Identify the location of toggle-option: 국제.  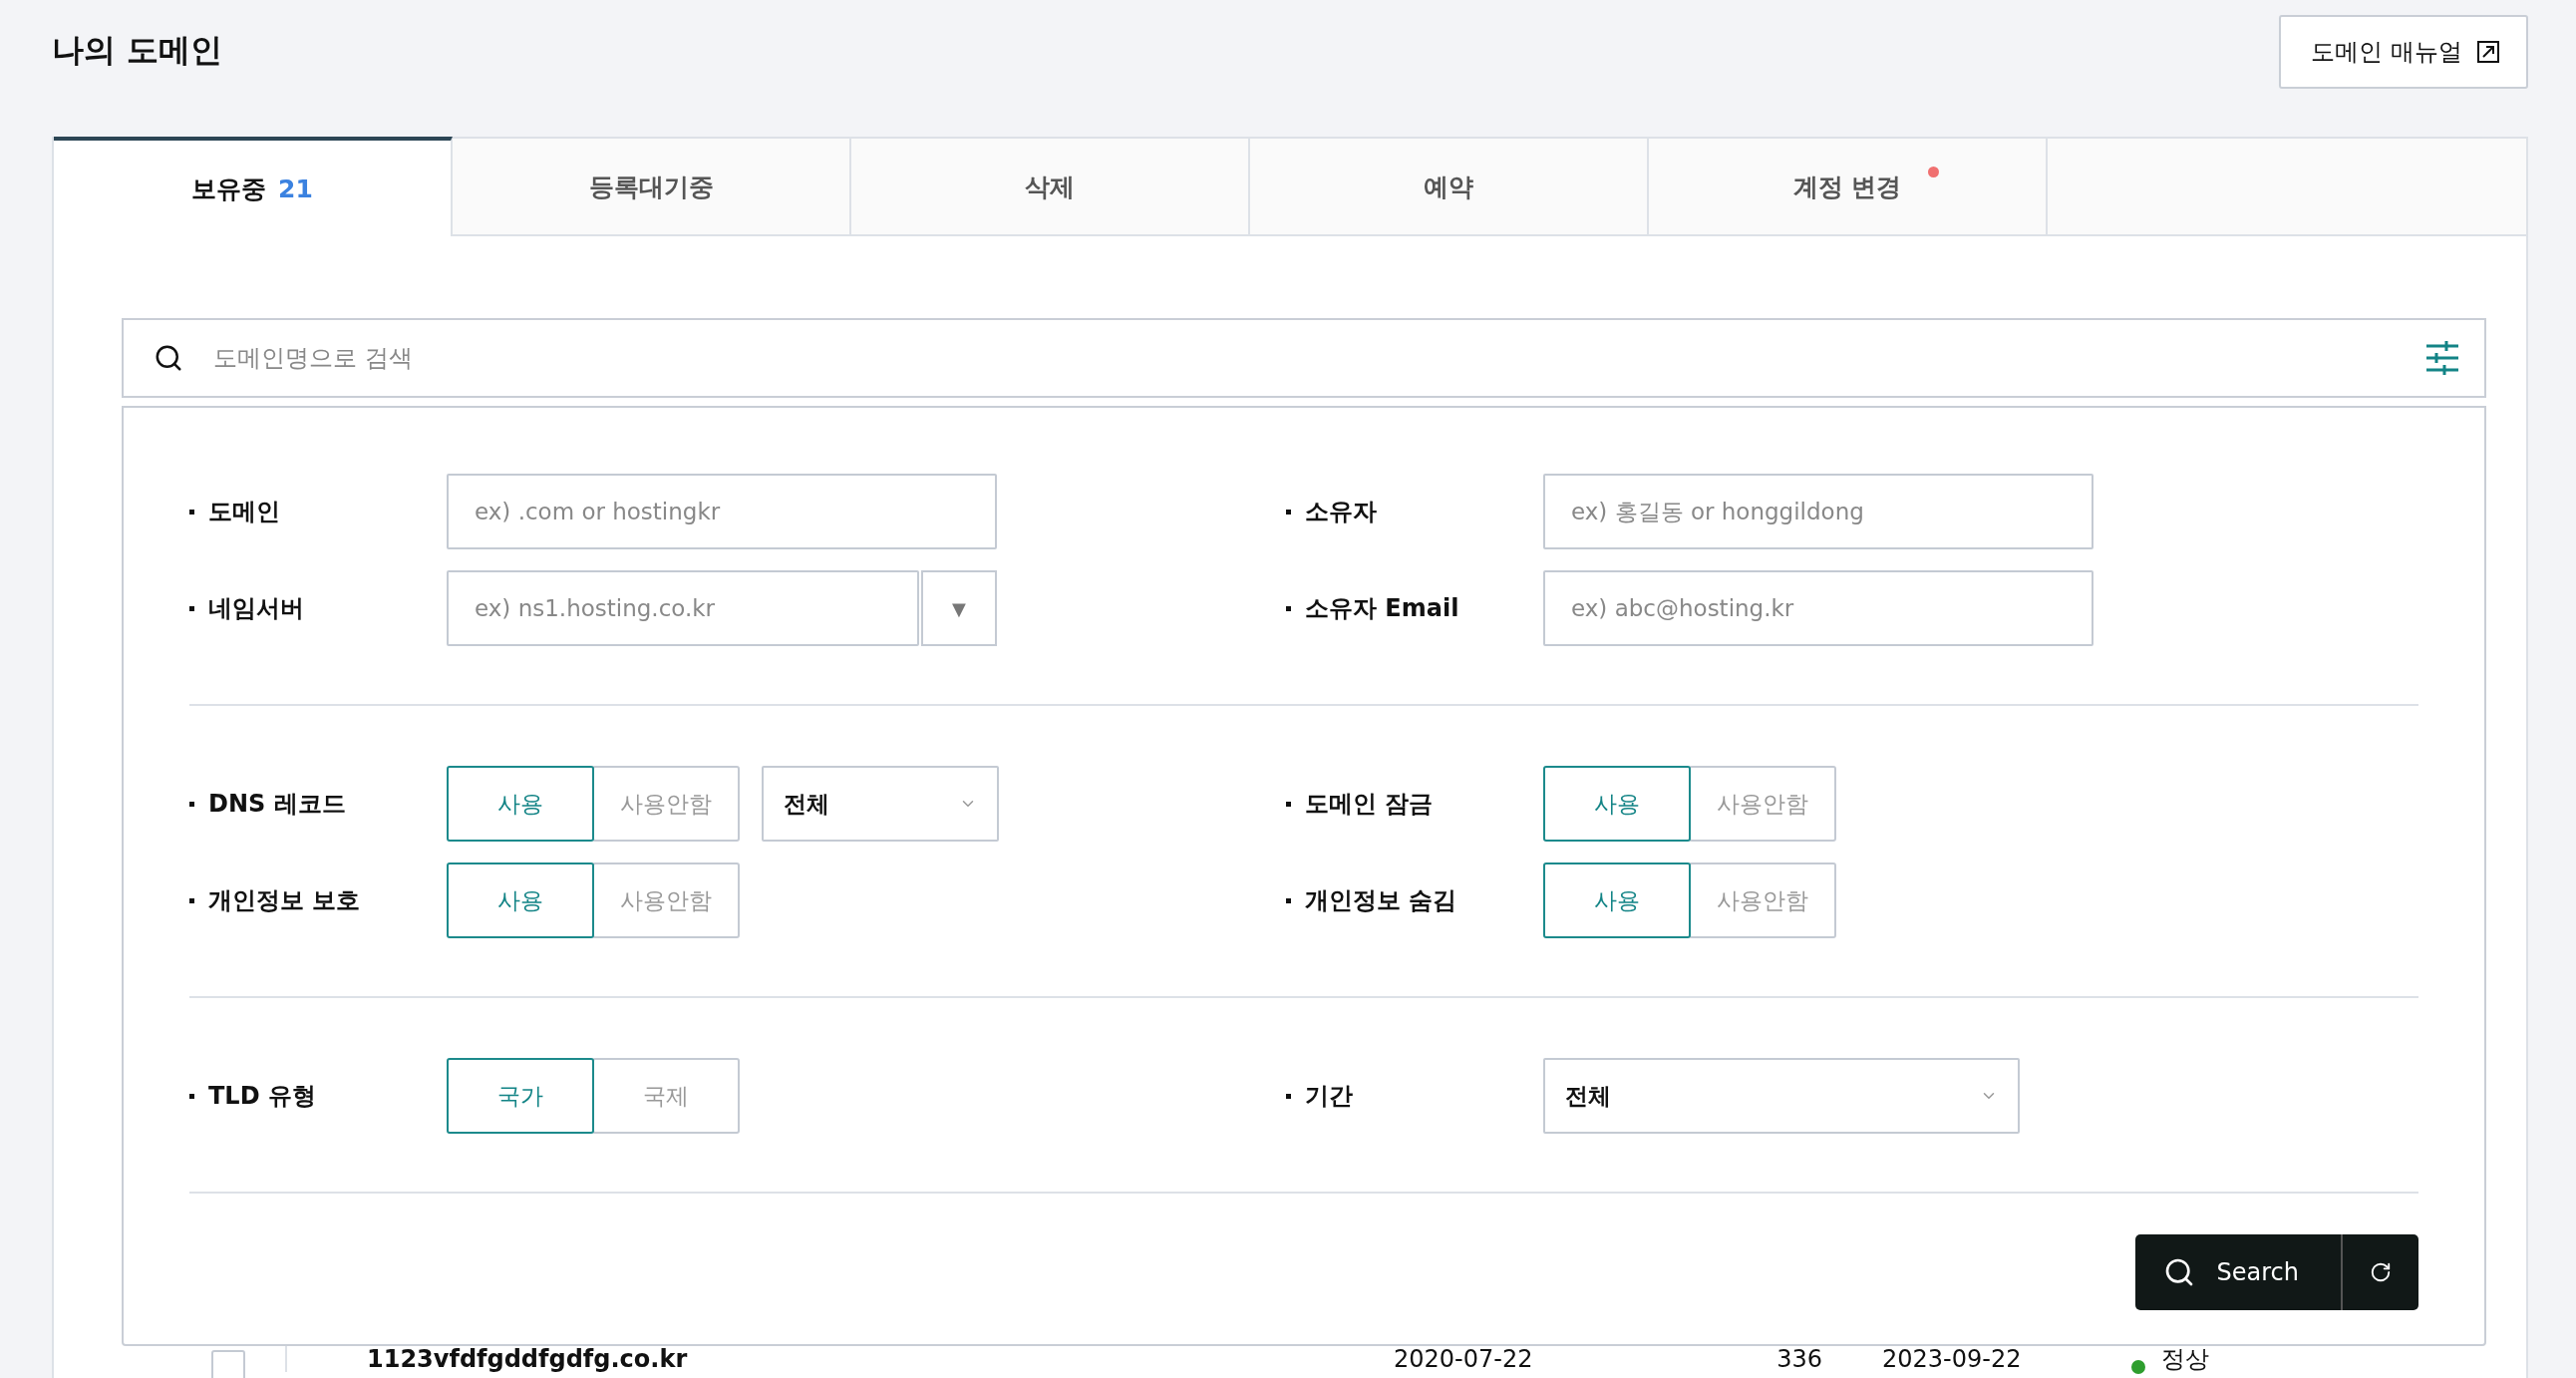
(666, 1096).